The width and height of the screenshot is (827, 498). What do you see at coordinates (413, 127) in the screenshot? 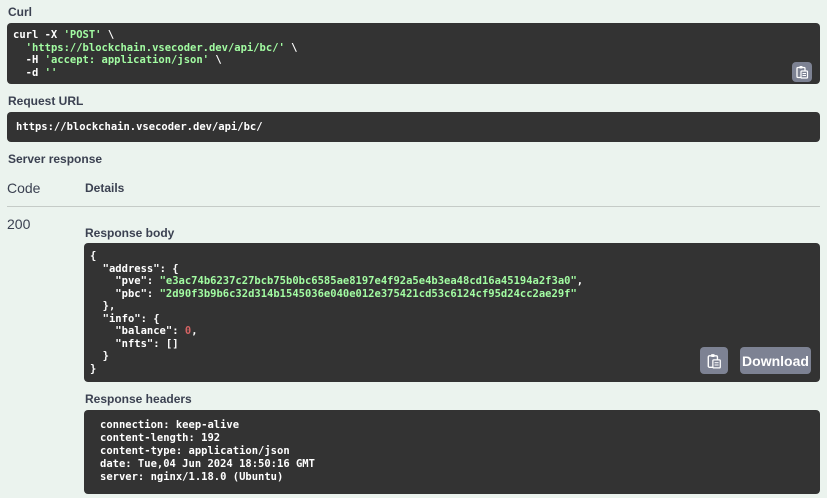
I see `request-url-block: https://blockchain.vsecoder.dev/api/bc/` at bounding box center [413, 127].